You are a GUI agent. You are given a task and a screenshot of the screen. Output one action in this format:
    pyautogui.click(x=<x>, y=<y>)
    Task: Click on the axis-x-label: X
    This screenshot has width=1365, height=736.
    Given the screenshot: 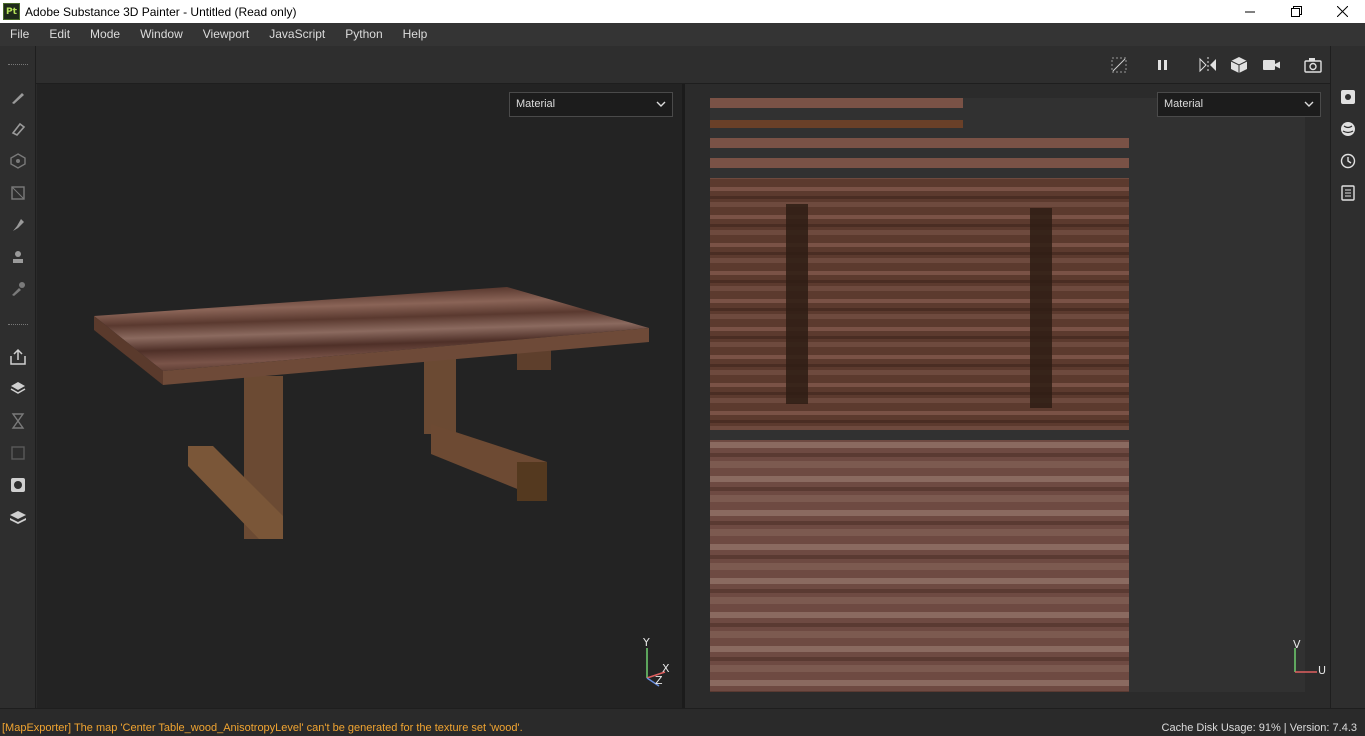 What is the action you would take?
    pyautogui.click(x=666, y=668)
    